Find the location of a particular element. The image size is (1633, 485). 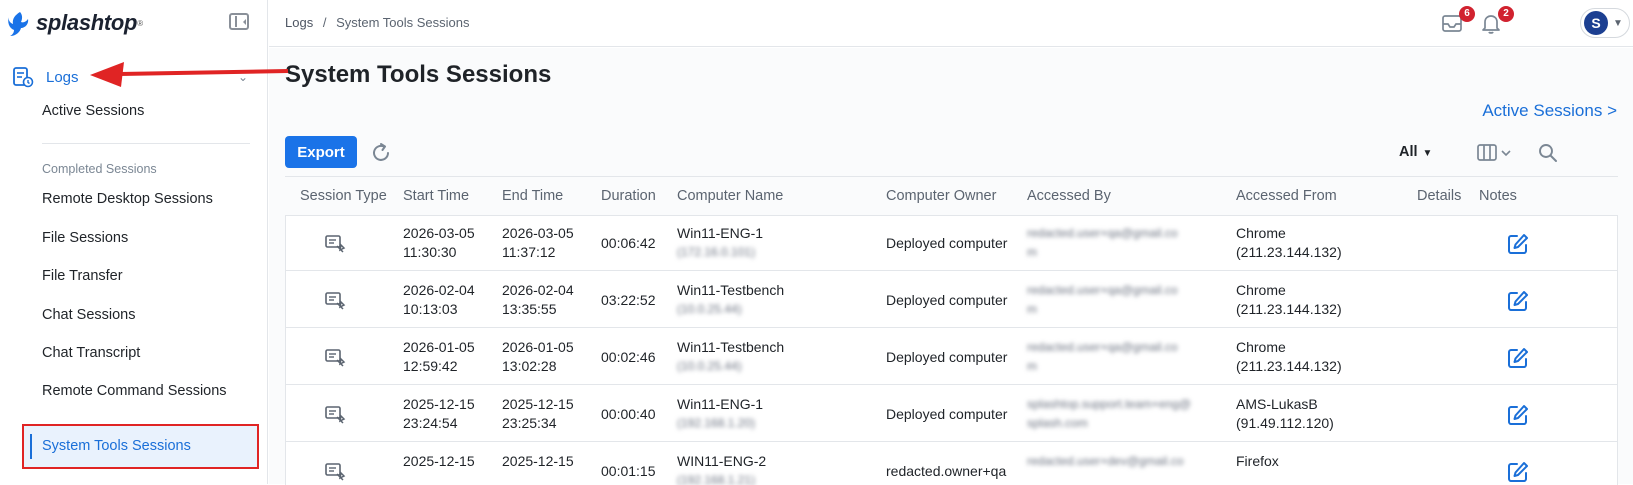

filter-dropdown: All ▼ is located at coordinates (1415, 152).